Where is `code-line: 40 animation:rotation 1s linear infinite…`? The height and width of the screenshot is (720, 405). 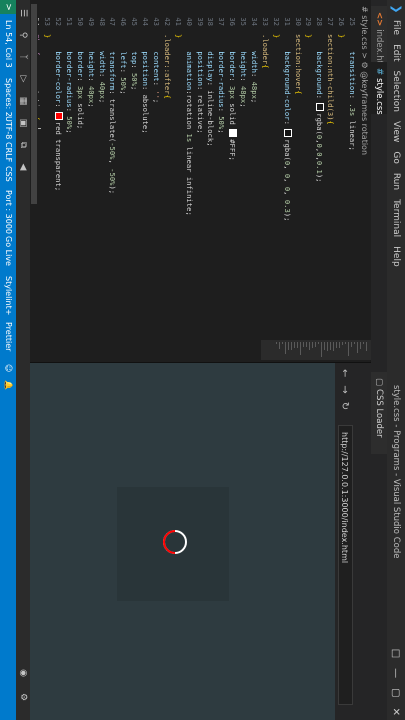 code-line: 40 animation:rotation 1s linear infinite… is located at coordinates (188, 170).